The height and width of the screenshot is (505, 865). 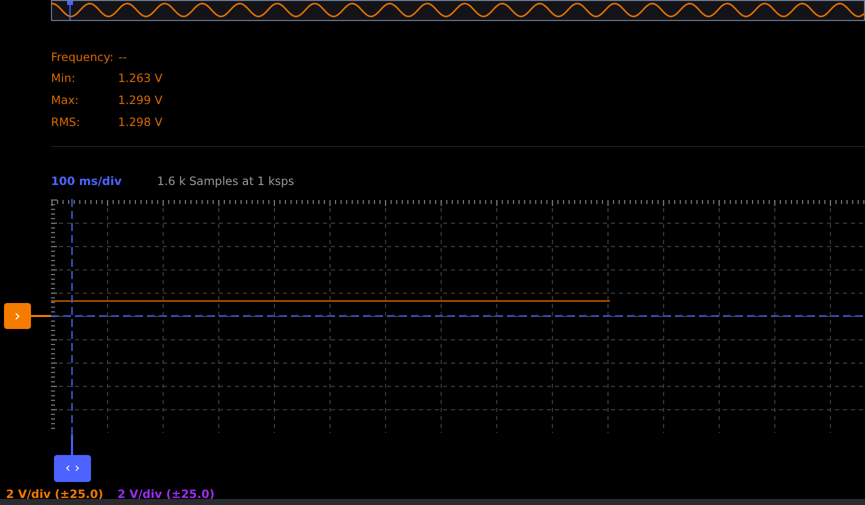 I want to click on sample-info: 1.6 k Samples at 1 ksps, so click(x=225, y=181).